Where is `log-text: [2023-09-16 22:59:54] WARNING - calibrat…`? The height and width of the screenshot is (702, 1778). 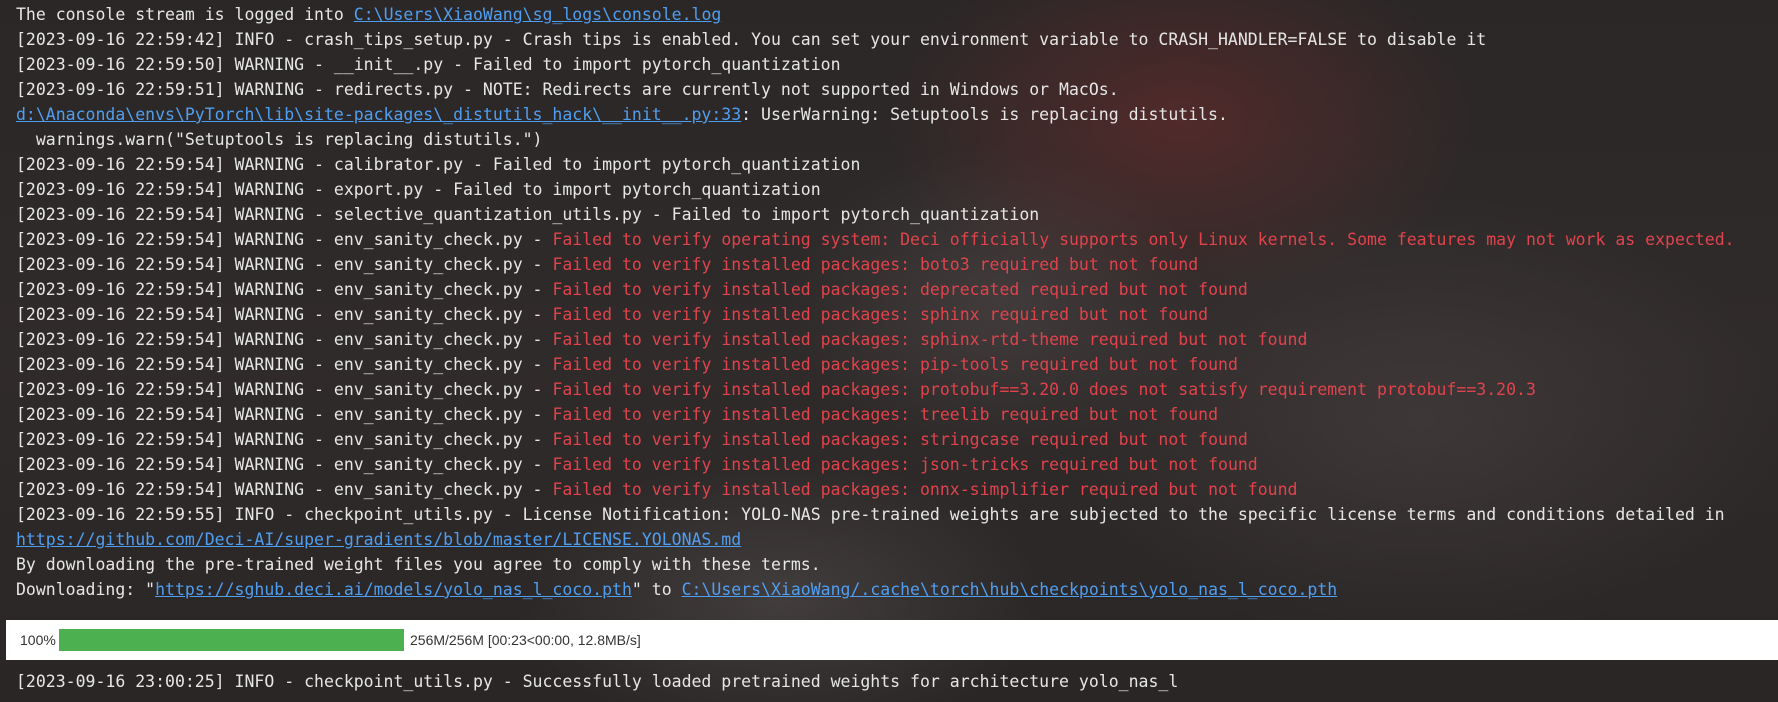 log-text: [2023-09-16 22:59:54] WARNING - calibrat… is located at coordinates (438, 164).